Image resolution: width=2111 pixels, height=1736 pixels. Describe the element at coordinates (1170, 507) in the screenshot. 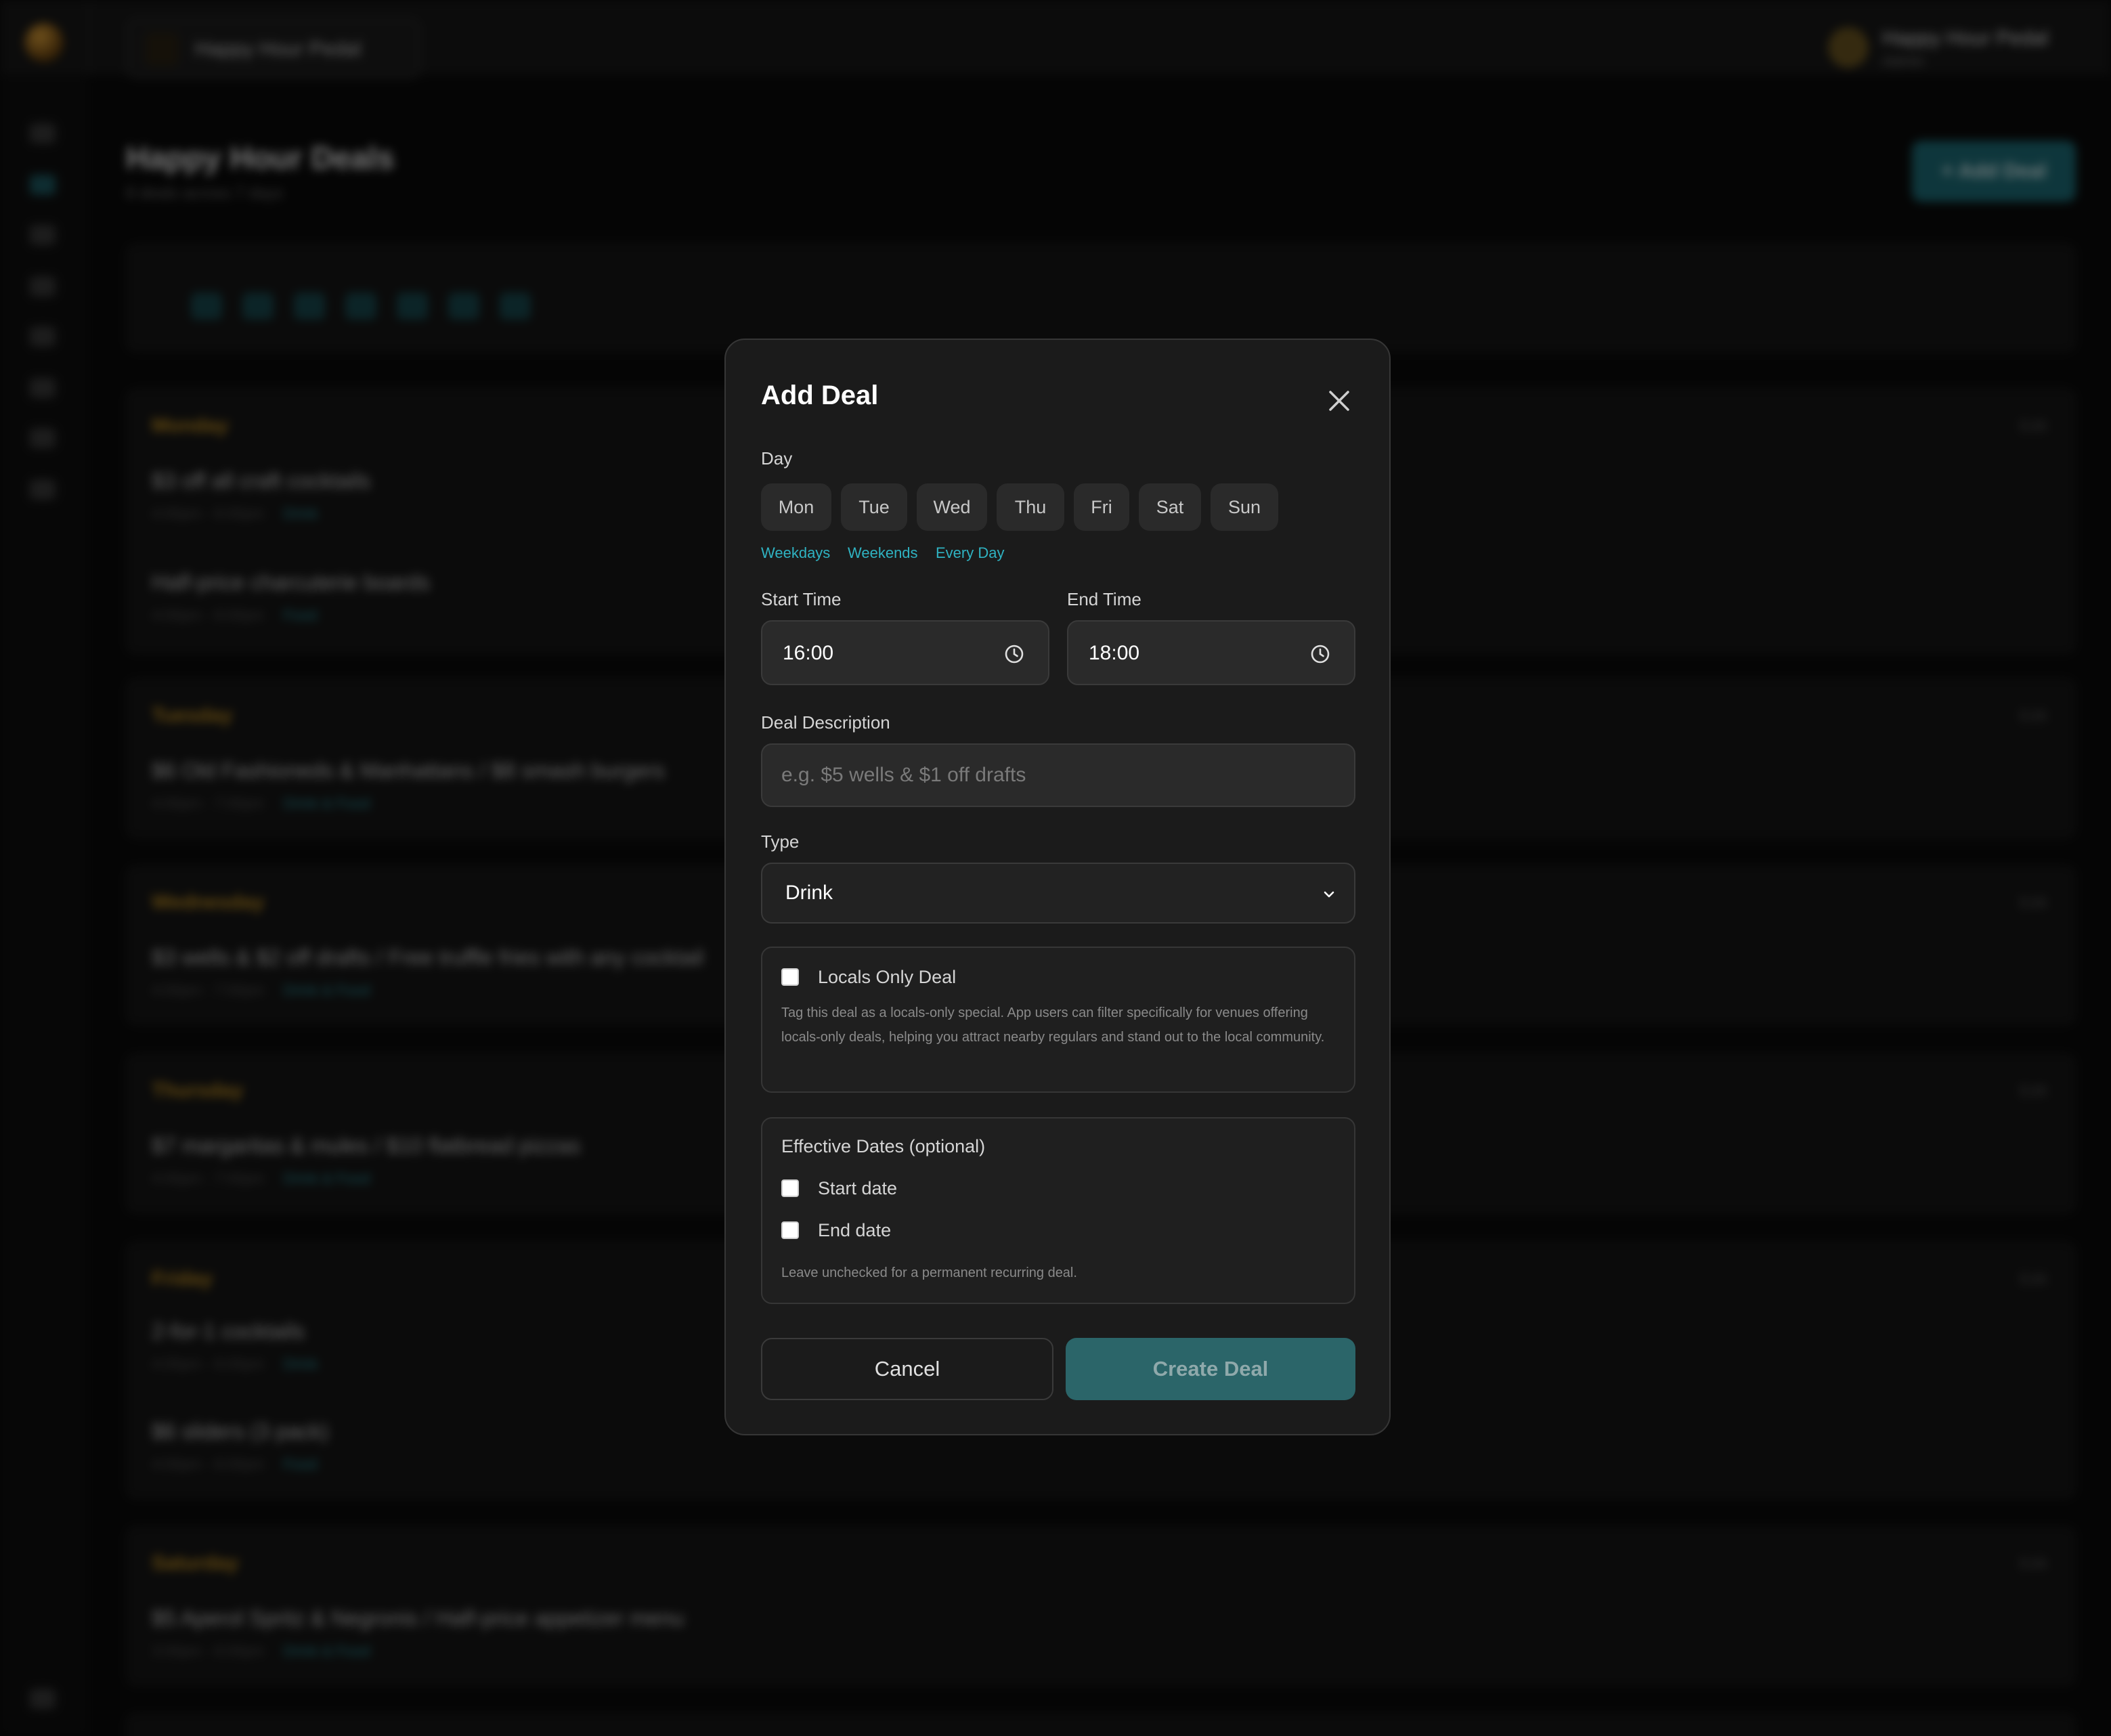

I see `day-button-sat: Sat` at that location.